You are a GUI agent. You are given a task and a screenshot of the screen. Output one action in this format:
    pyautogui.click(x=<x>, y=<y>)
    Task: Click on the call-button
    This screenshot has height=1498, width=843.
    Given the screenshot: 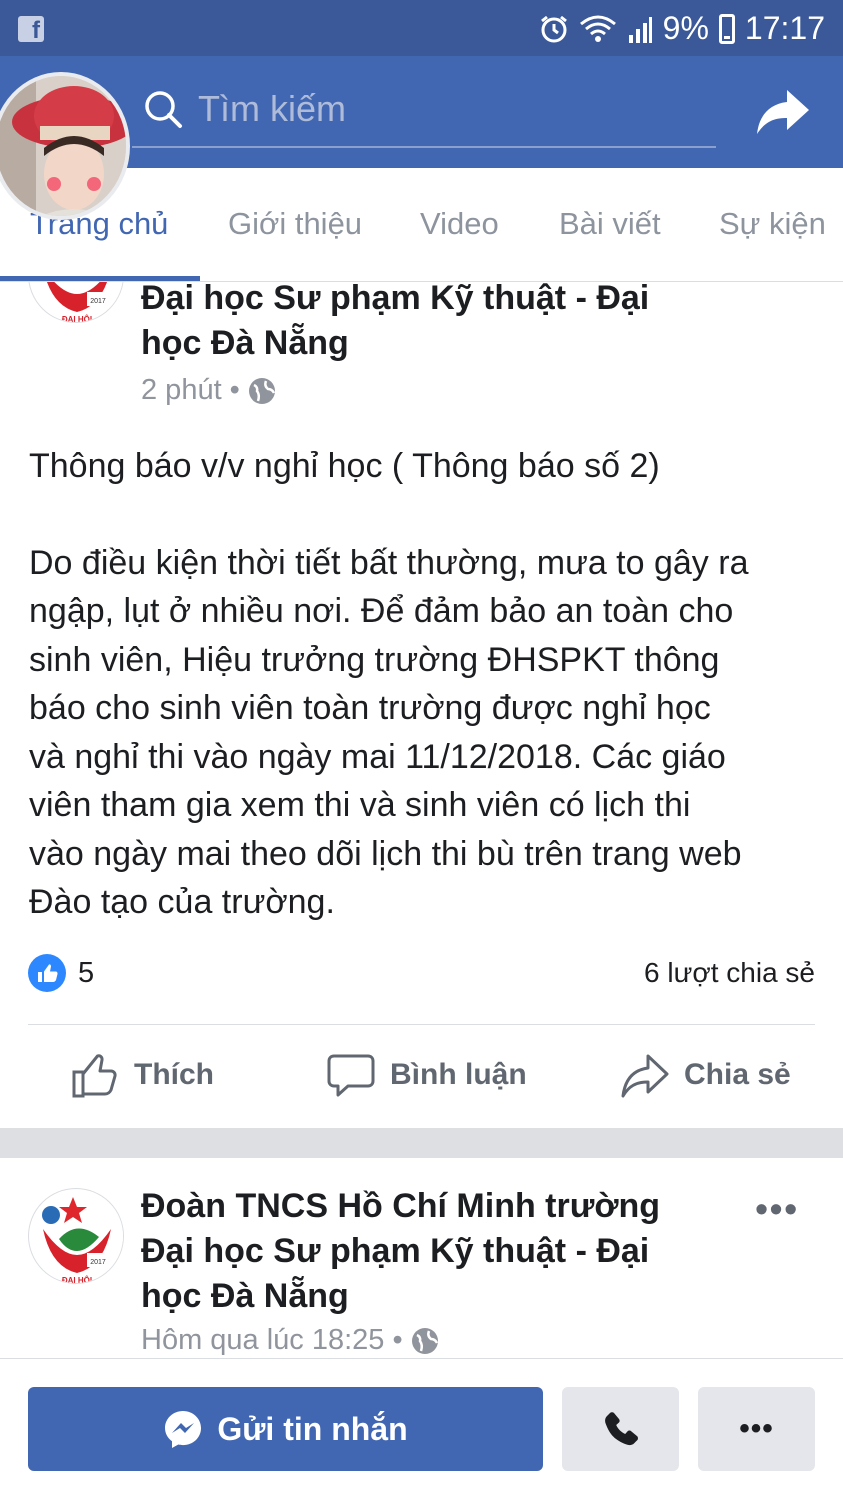 What is the action you would take?
    pyautogui.click(x=620, y=1429)
    